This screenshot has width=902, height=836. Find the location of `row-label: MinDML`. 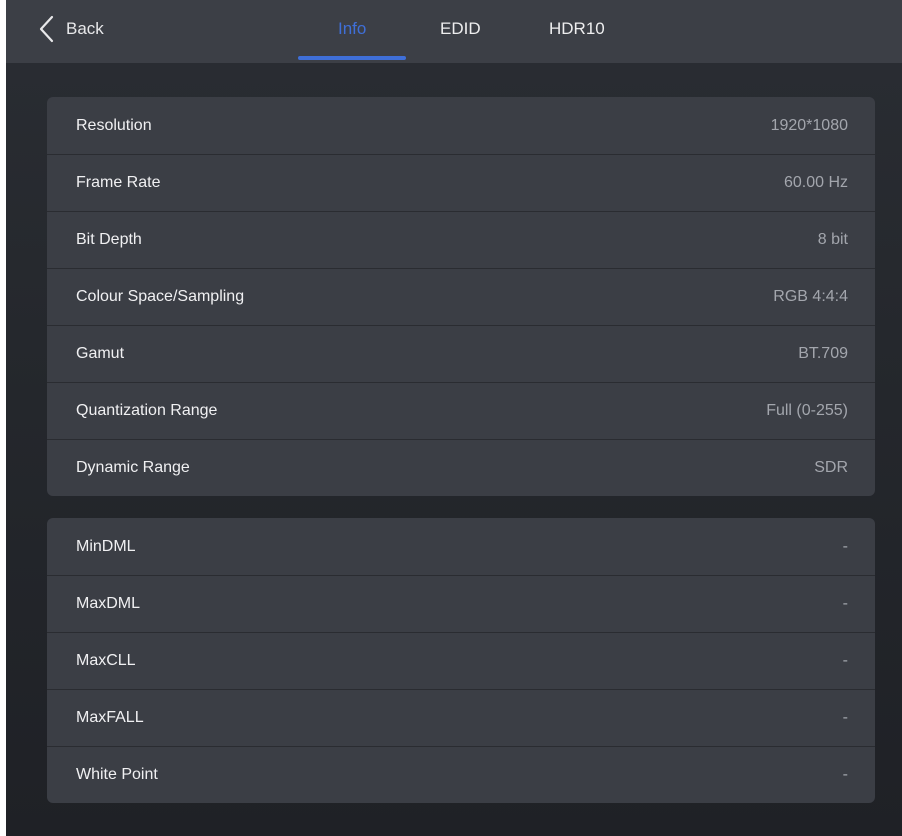

row-label: MinDML is located at coordinates (106, 546).